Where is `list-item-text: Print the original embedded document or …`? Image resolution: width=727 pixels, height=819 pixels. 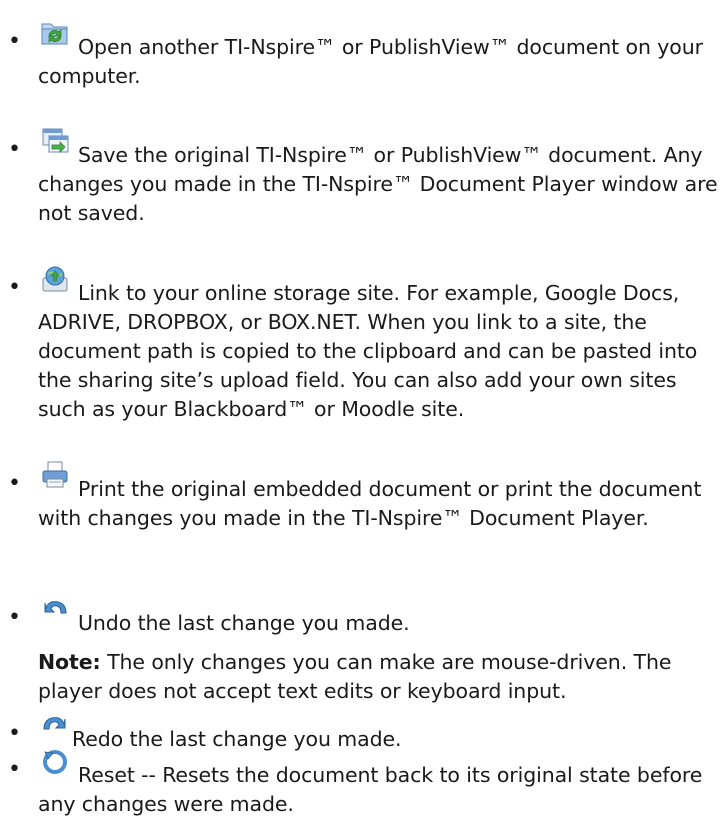
list-item-text: Print the original embedded document or … is located at coordinates (382, 497).